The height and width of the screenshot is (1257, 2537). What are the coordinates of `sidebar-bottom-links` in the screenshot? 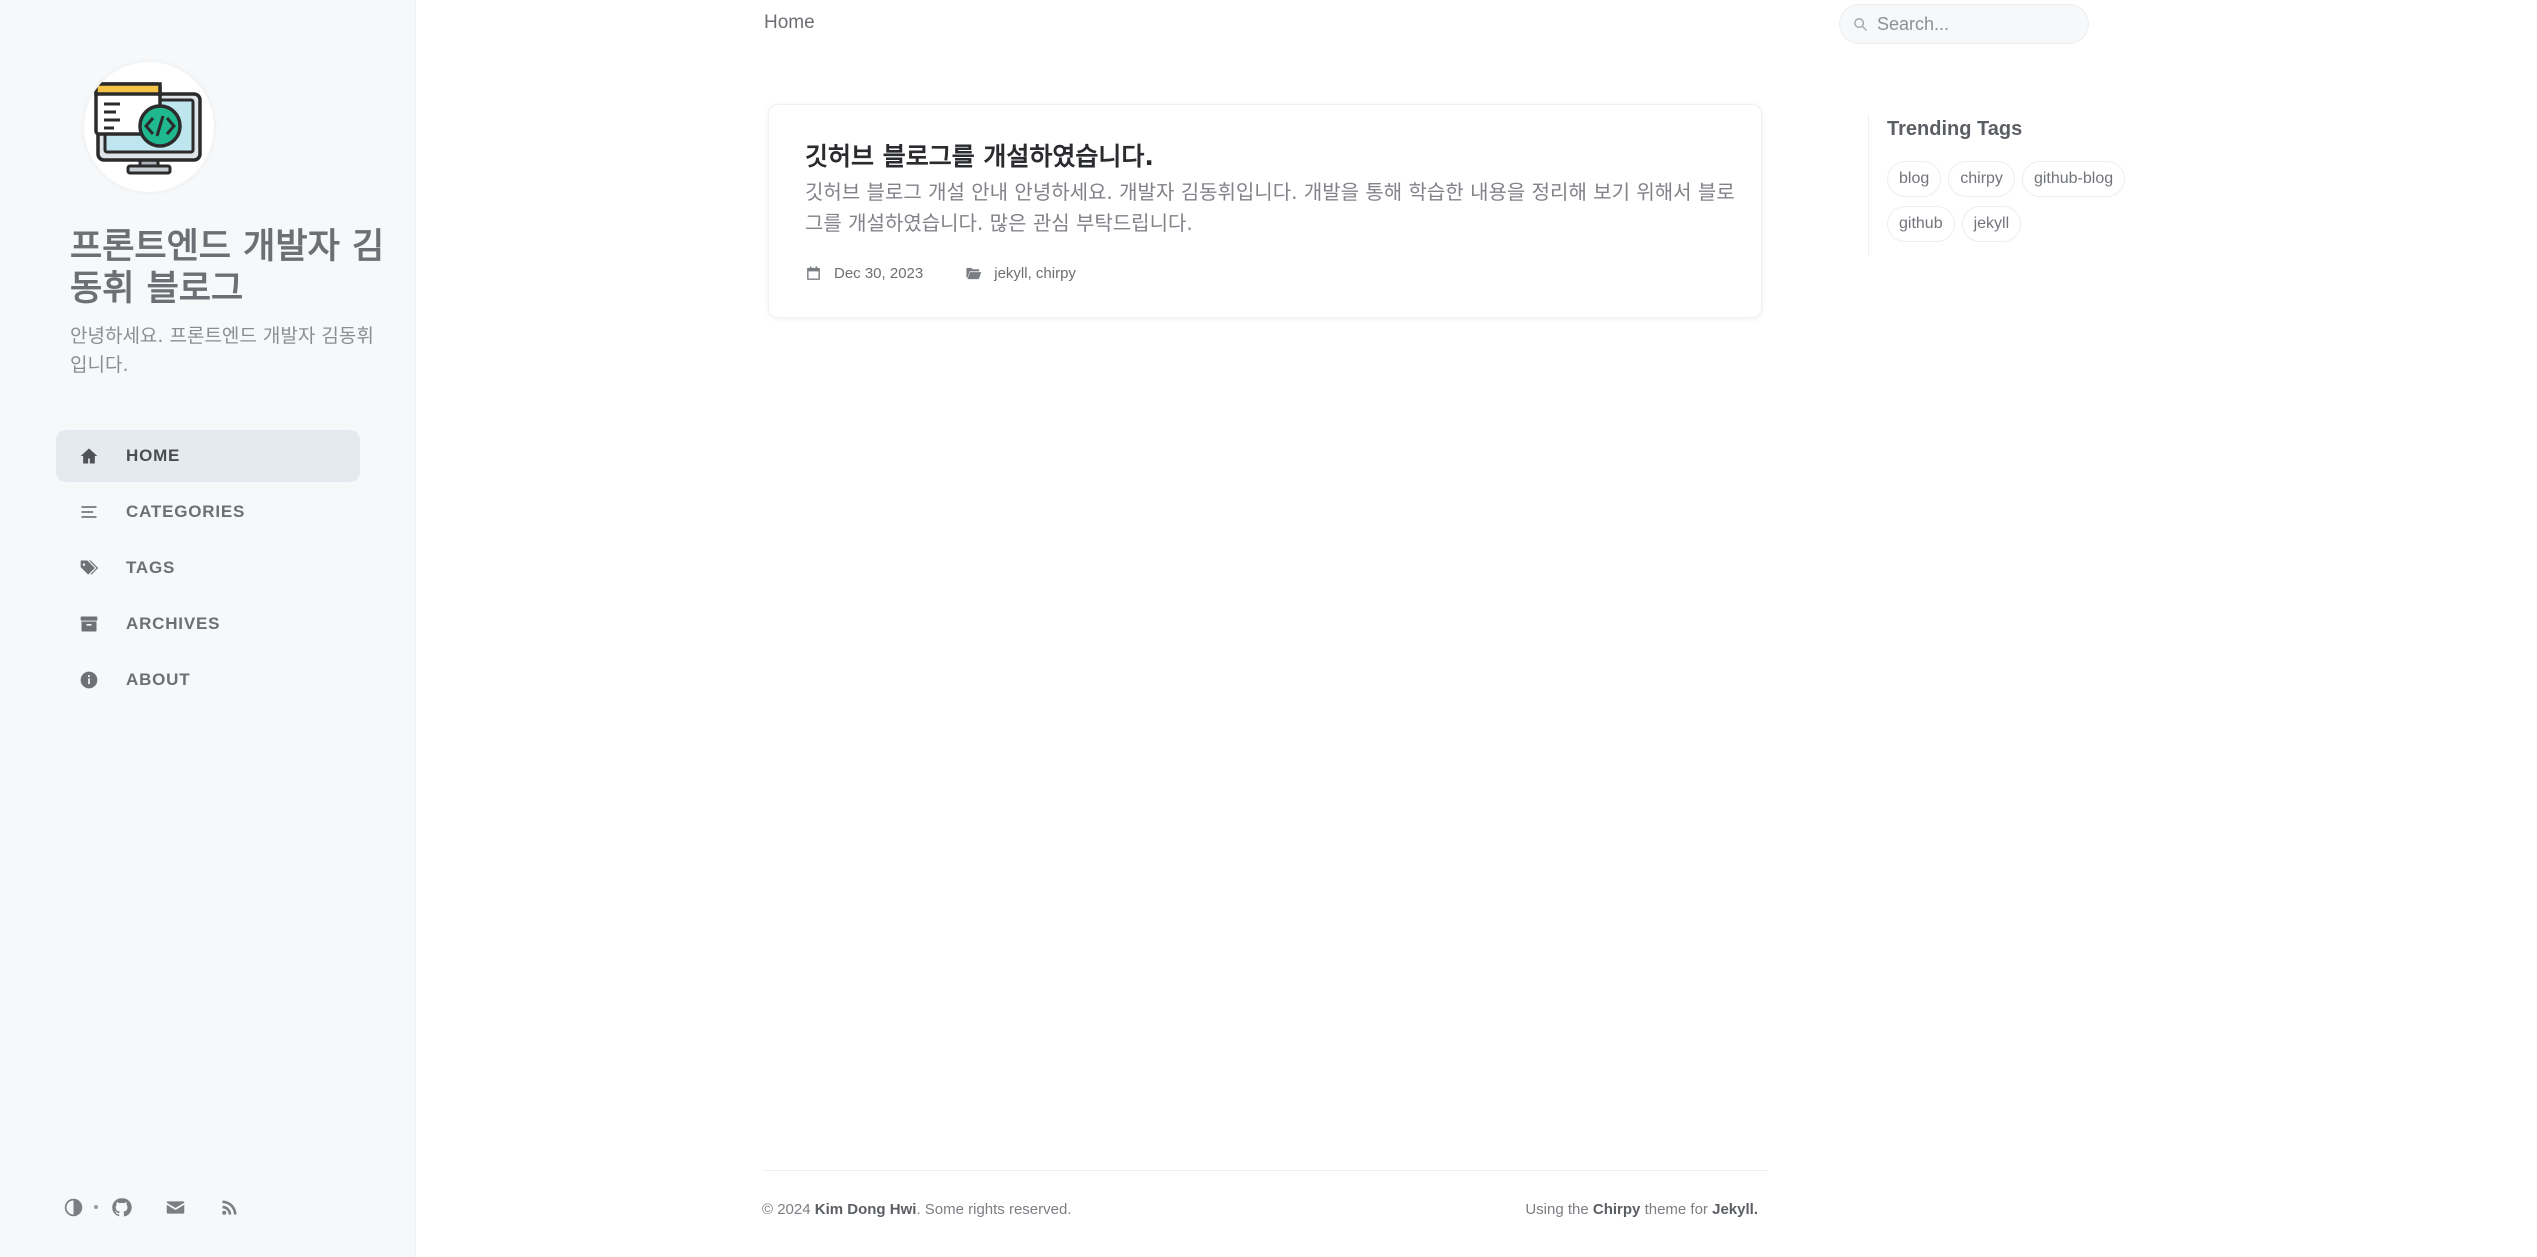 It's located at (151, 1207).